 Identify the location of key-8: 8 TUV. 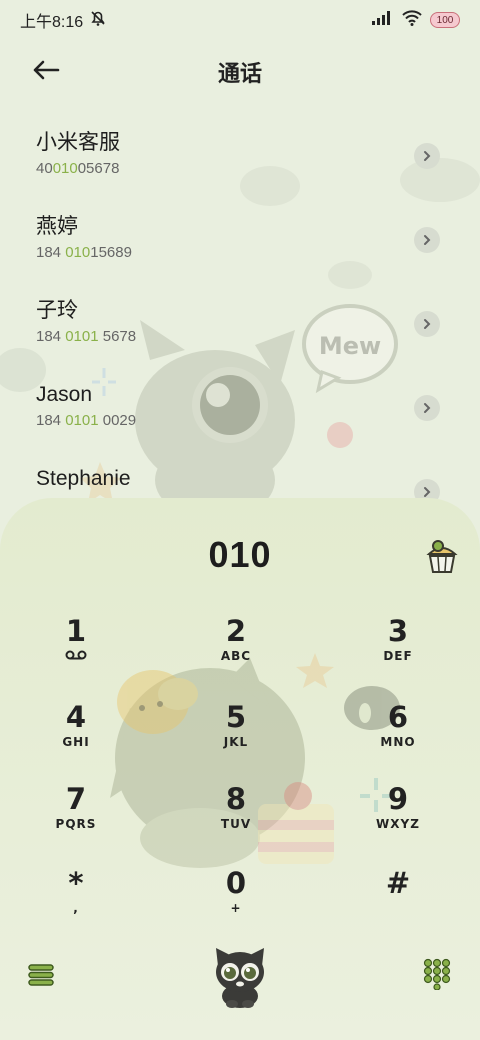
(236, 817).